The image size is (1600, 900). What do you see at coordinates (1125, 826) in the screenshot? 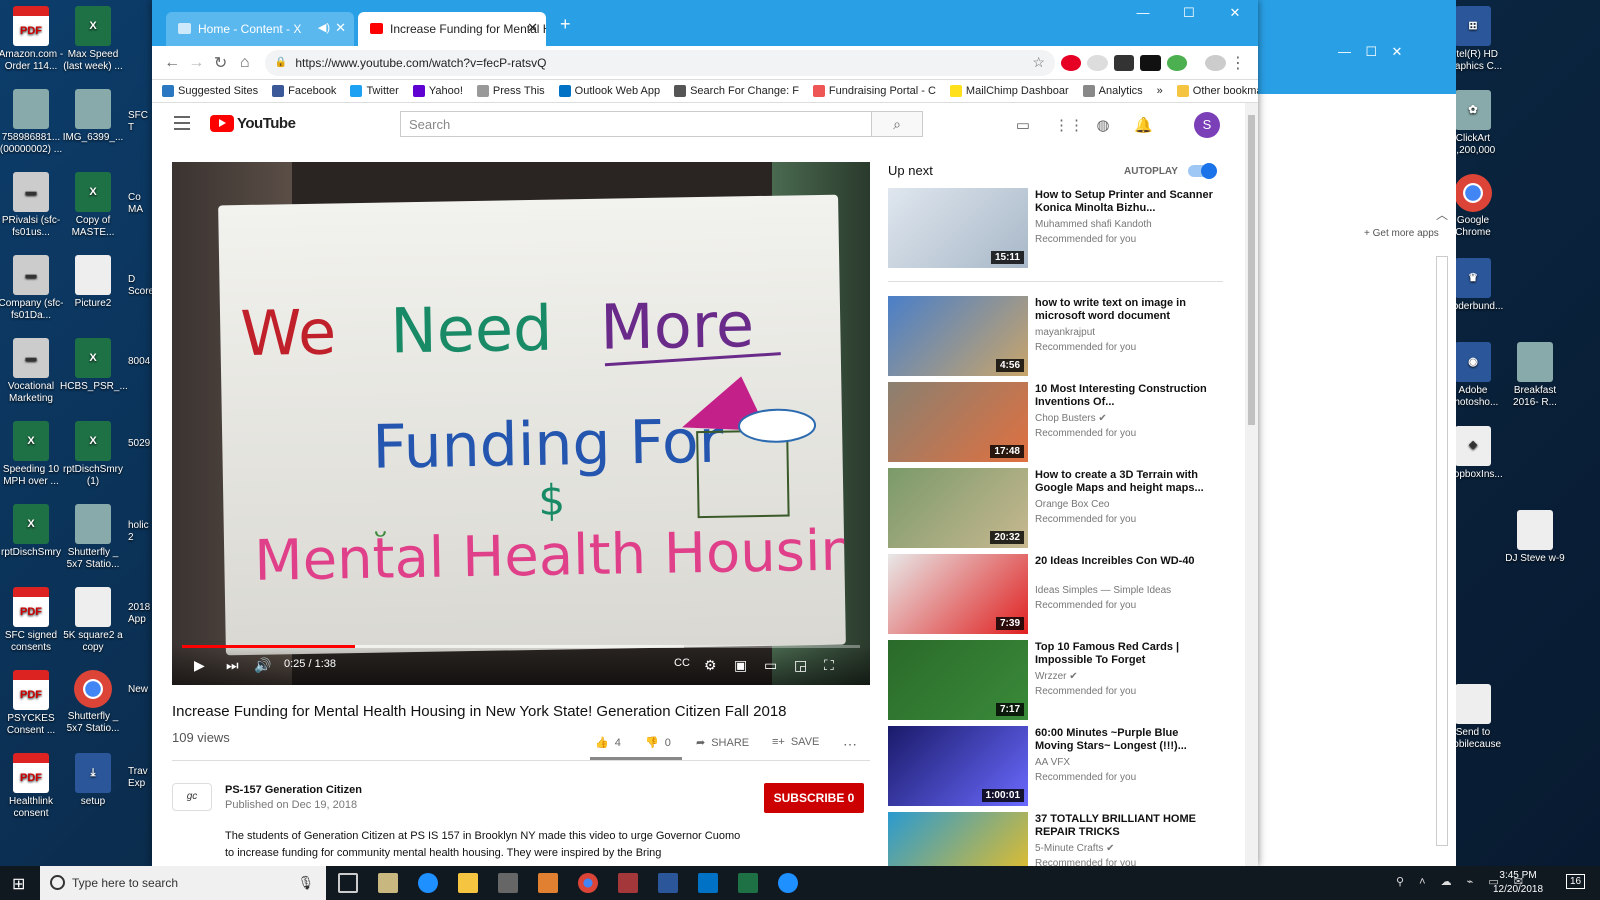
I see `recommended-video-title: 37 TOTALLY BRILLIANT HOME REPAIR TRICKS` at bounding box center [1125, 826].